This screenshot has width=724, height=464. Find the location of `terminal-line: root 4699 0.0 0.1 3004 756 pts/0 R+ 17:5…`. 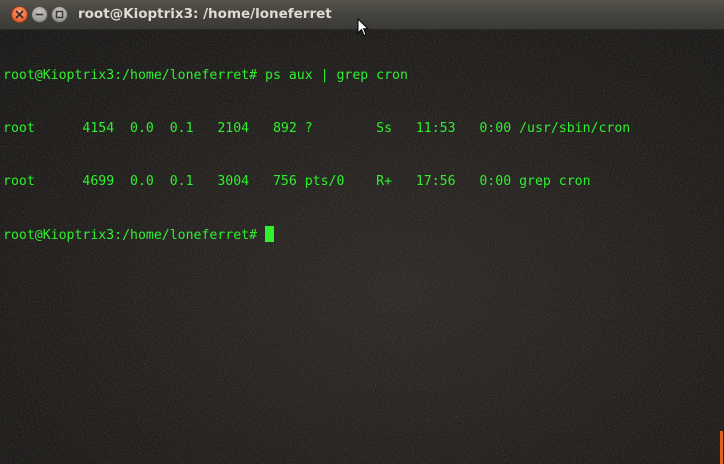

terminal-line: root 4699 0.0 0.1 3004 756 pts/0 R+ 17:5… is located at coordinates (297, 181).